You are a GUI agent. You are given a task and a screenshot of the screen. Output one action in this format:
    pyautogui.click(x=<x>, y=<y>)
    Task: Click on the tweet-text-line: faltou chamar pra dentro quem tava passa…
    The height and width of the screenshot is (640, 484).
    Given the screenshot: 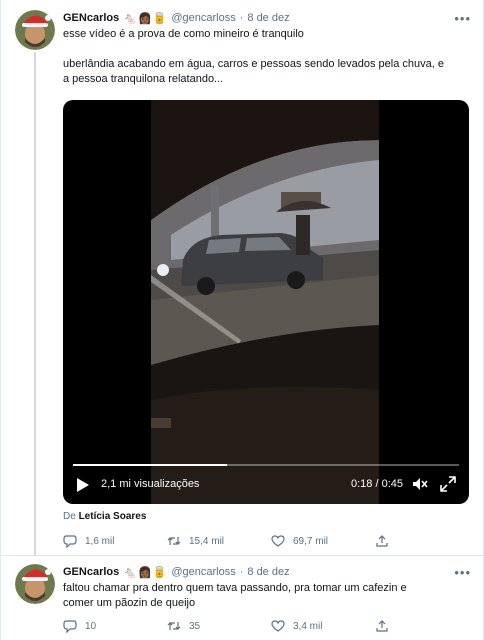 What is the action you would take?
    pyautogui.click(x=235, y=588)
    